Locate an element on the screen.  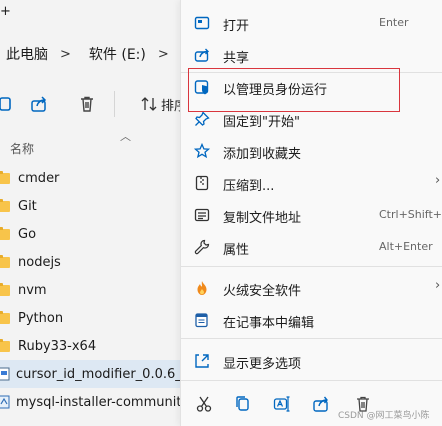
list-item: Go is located at coordinates (92, 234).